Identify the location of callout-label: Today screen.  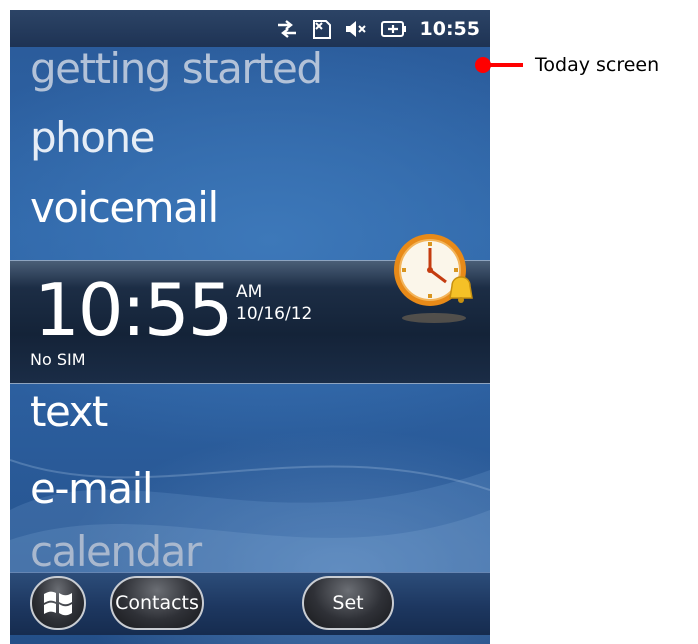
(597, 65).